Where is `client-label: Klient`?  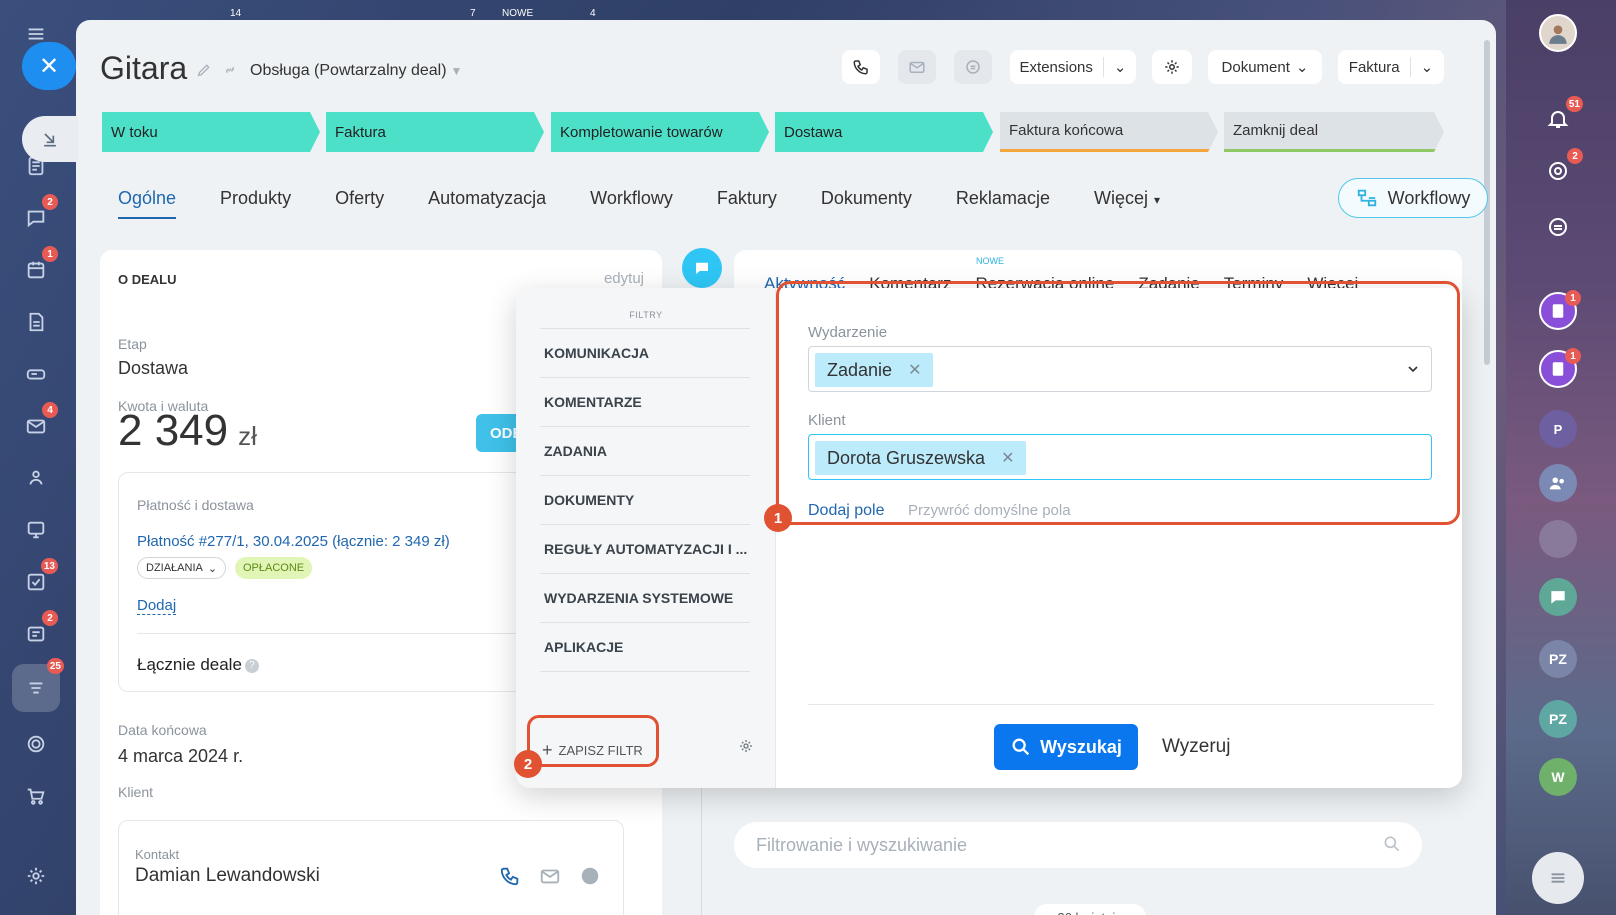 client-label: Klient is located at coordinates (136, 792).